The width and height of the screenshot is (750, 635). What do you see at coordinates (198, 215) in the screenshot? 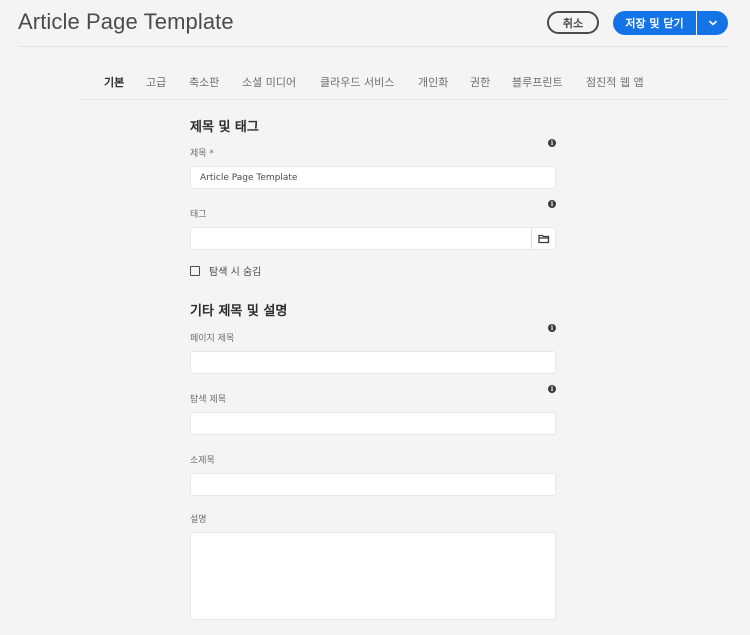
I see `tags-label: 태그` at bounding box center [198, 215].